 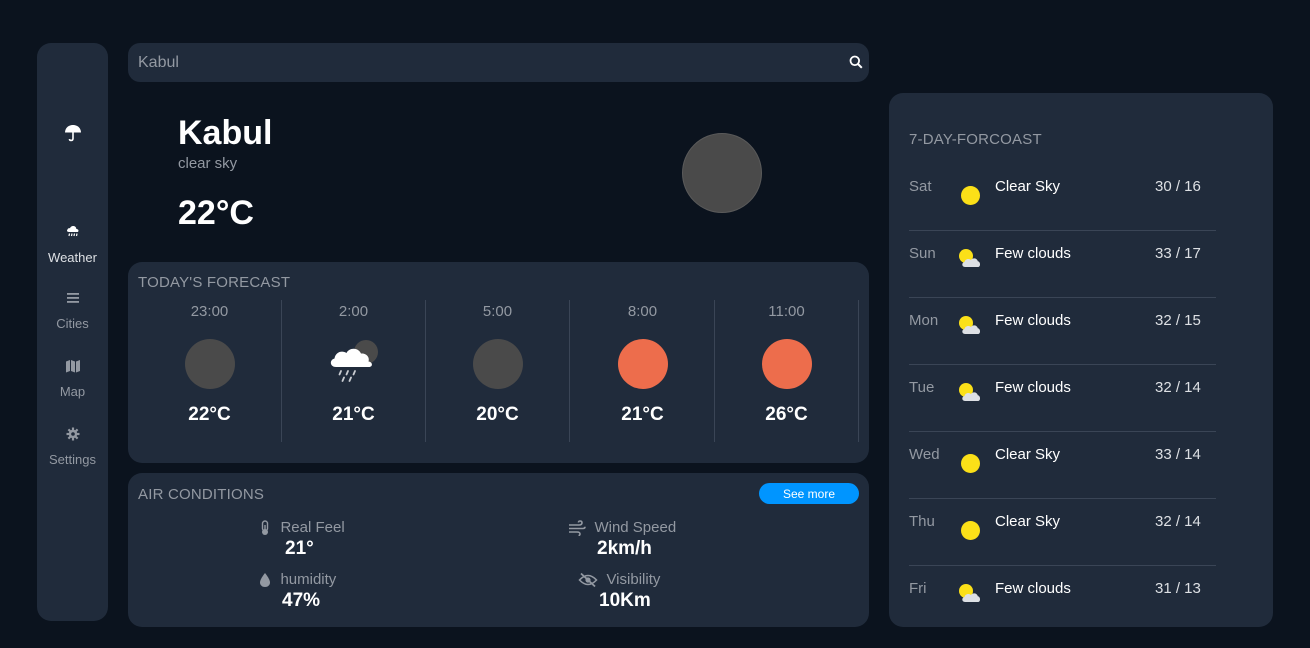 I want to click on droplet-icon, so click(x=265, y=579).